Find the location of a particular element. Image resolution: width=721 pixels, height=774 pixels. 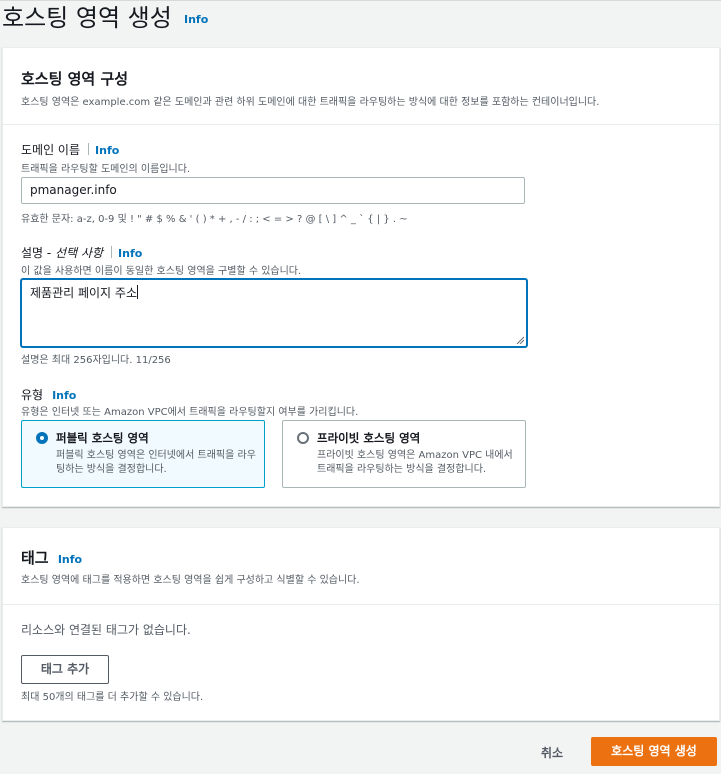

text-cursor is located at coordinates (137, 292).